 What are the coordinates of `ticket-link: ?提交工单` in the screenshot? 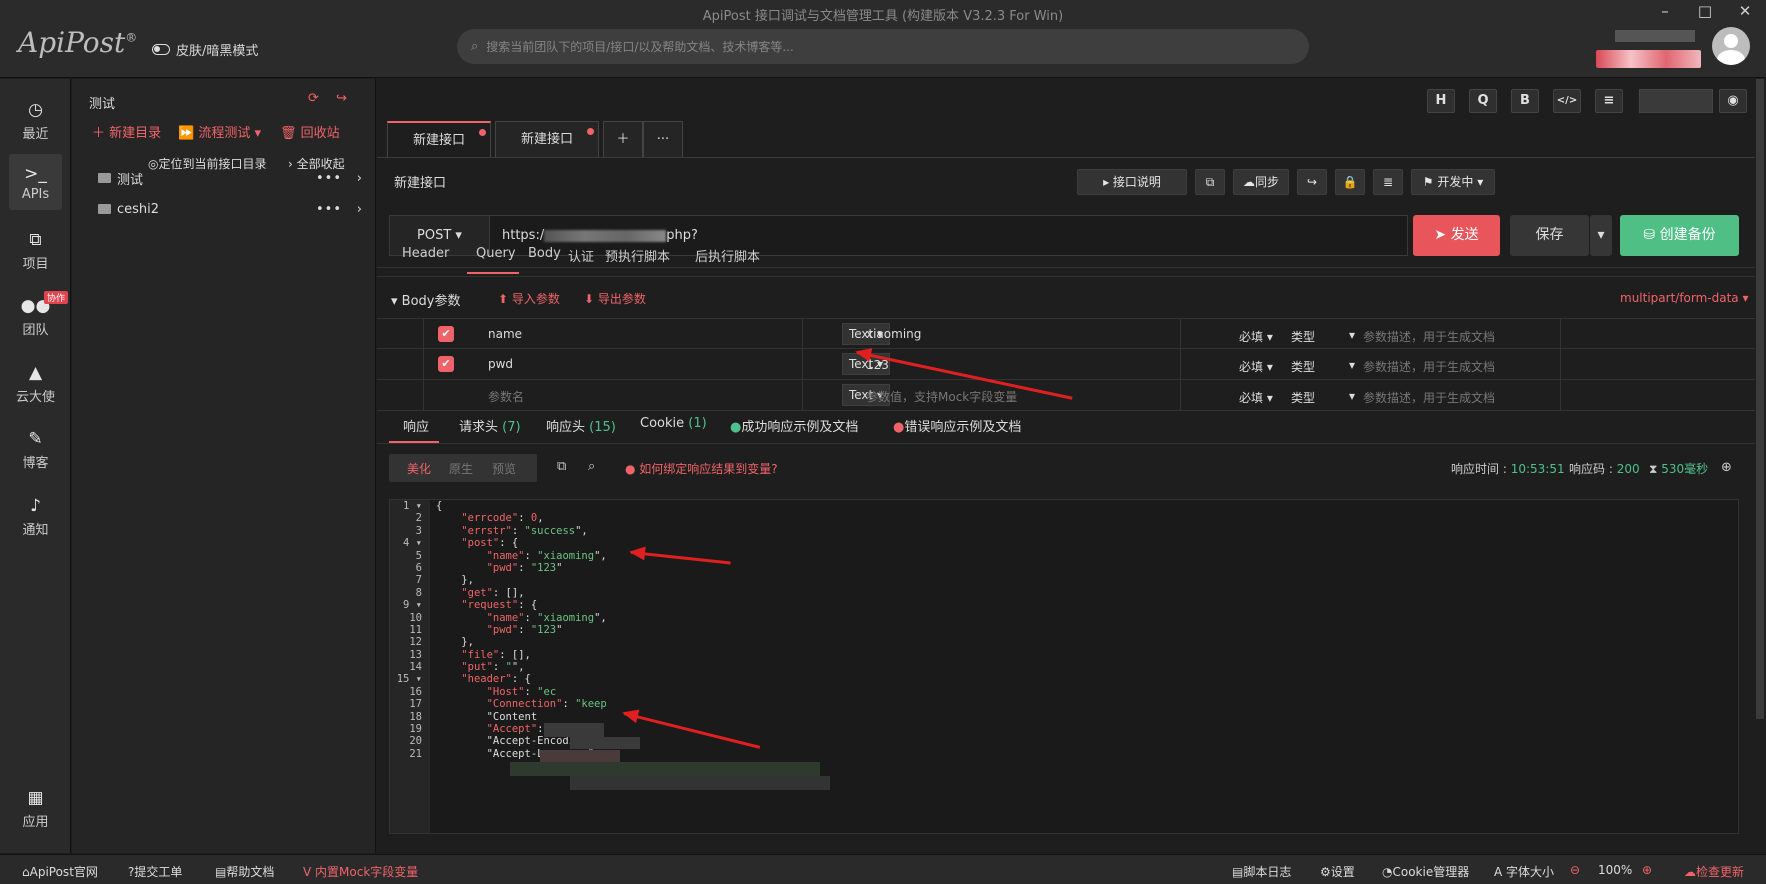 It's located at (155, 871).